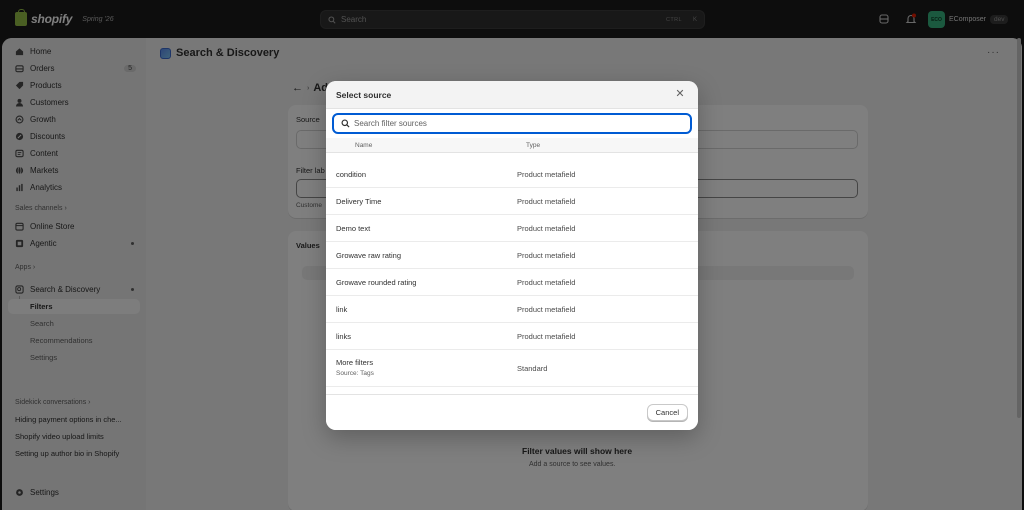  I want to click on filter-source-search-input, so click(514, 123).